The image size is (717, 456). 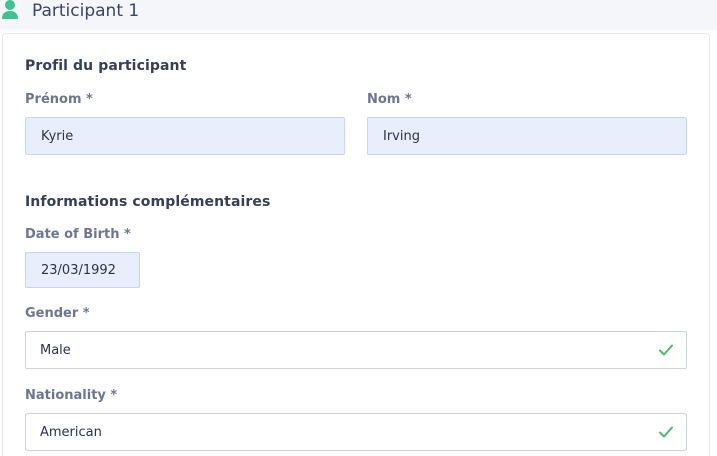 What do you see at coordinates (356, 350) in the screenshot?
I see `gender-select: Male` at bounding box center [356, 350].